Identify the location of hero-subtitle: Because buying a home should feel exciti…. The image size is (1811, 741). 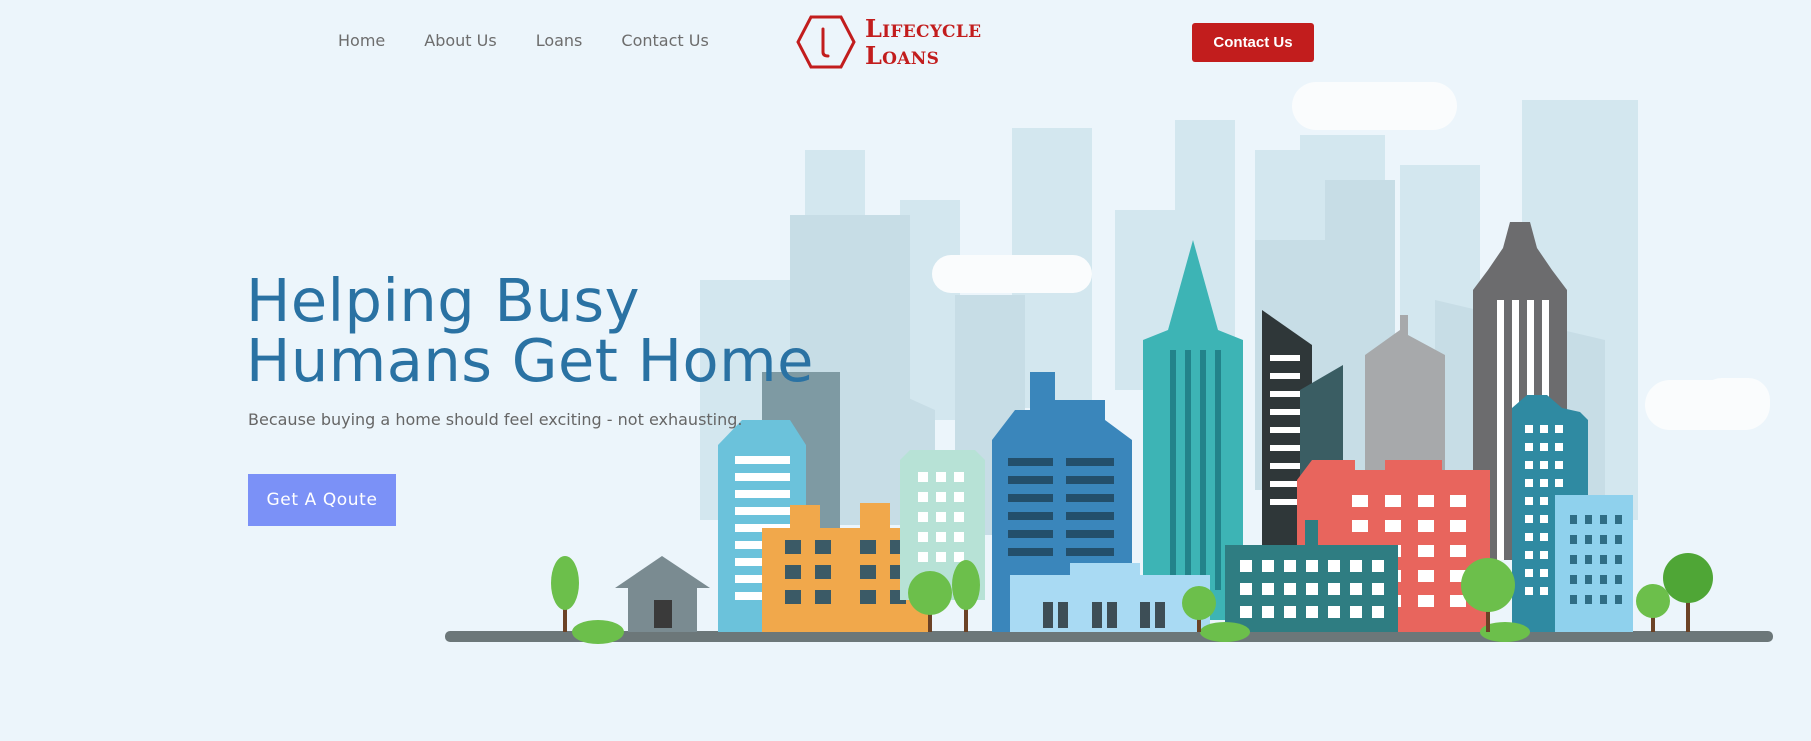
(495, 419).